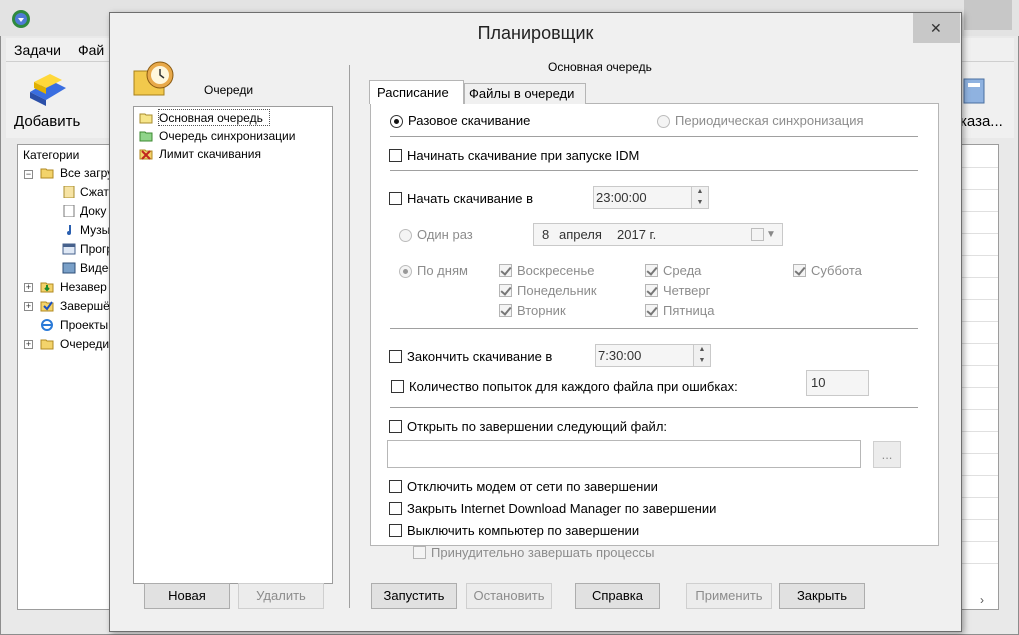  I want to click on hang-up-modem-label: Отключить модем от сети по завершении, so click(532, 486).